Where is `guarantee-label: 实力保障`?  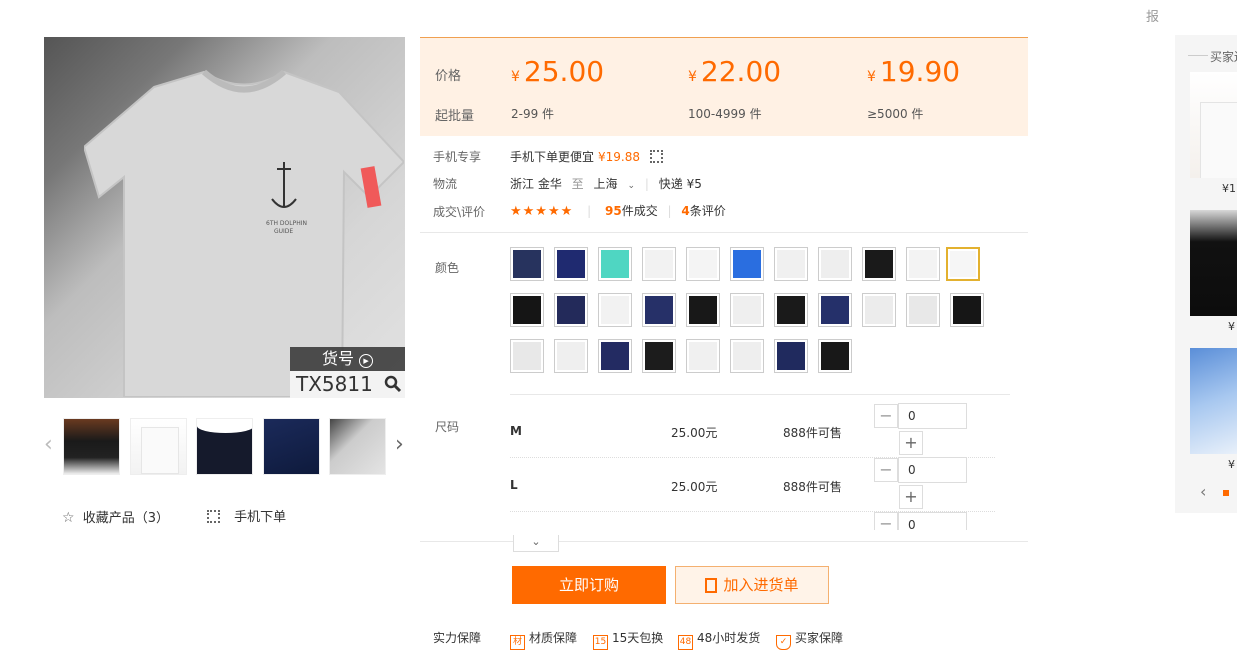
guarantee-label: 实力保障 is located at coordinates (457, 638).